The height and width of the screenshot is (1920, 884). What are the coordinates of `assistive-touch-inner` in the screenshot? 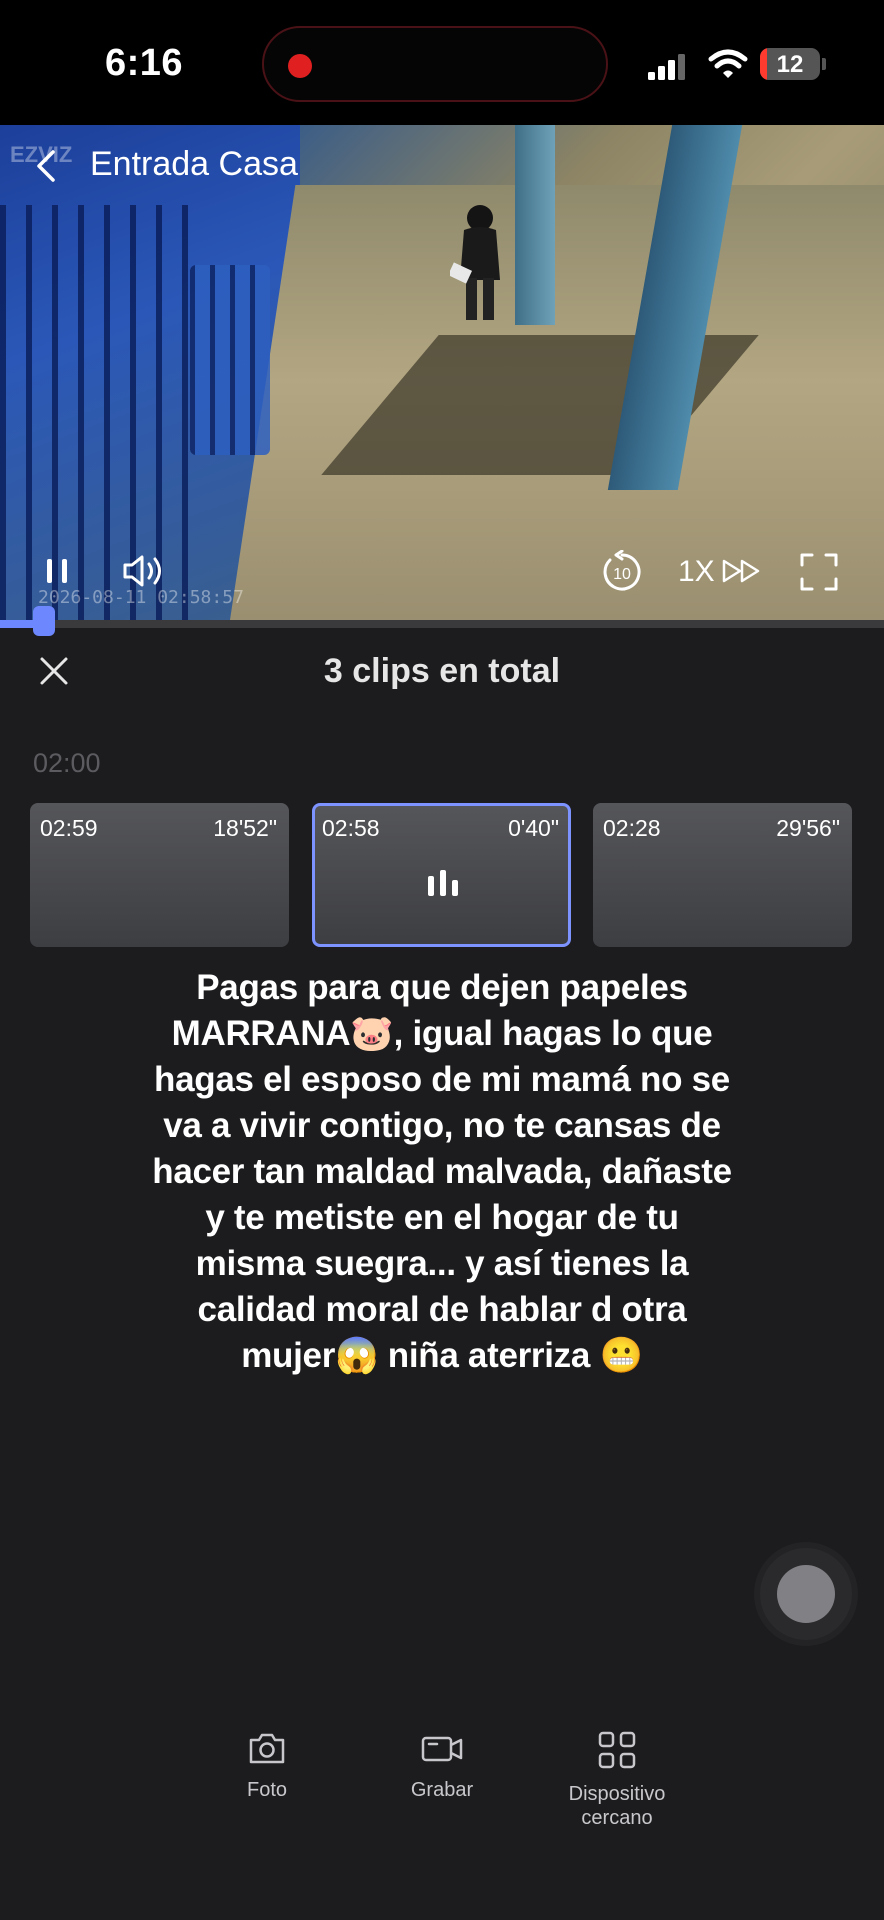 It's located at (806, 1594).